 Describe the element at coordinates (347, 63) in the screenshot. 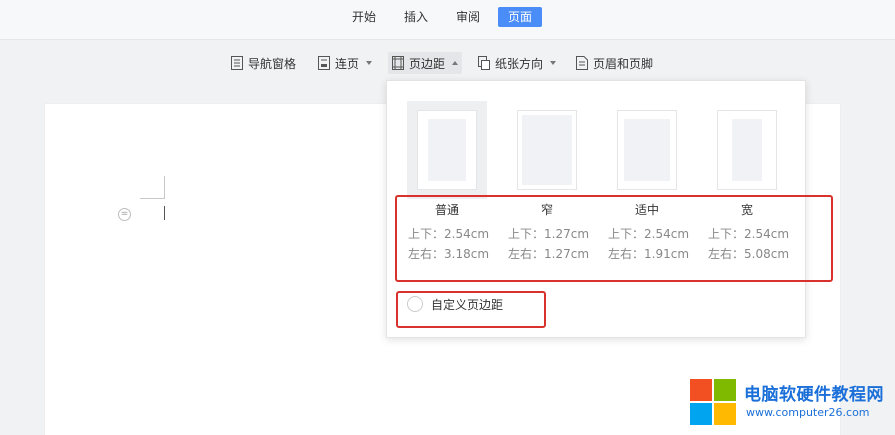

I see `continuous-page-label: 连页` at that location.